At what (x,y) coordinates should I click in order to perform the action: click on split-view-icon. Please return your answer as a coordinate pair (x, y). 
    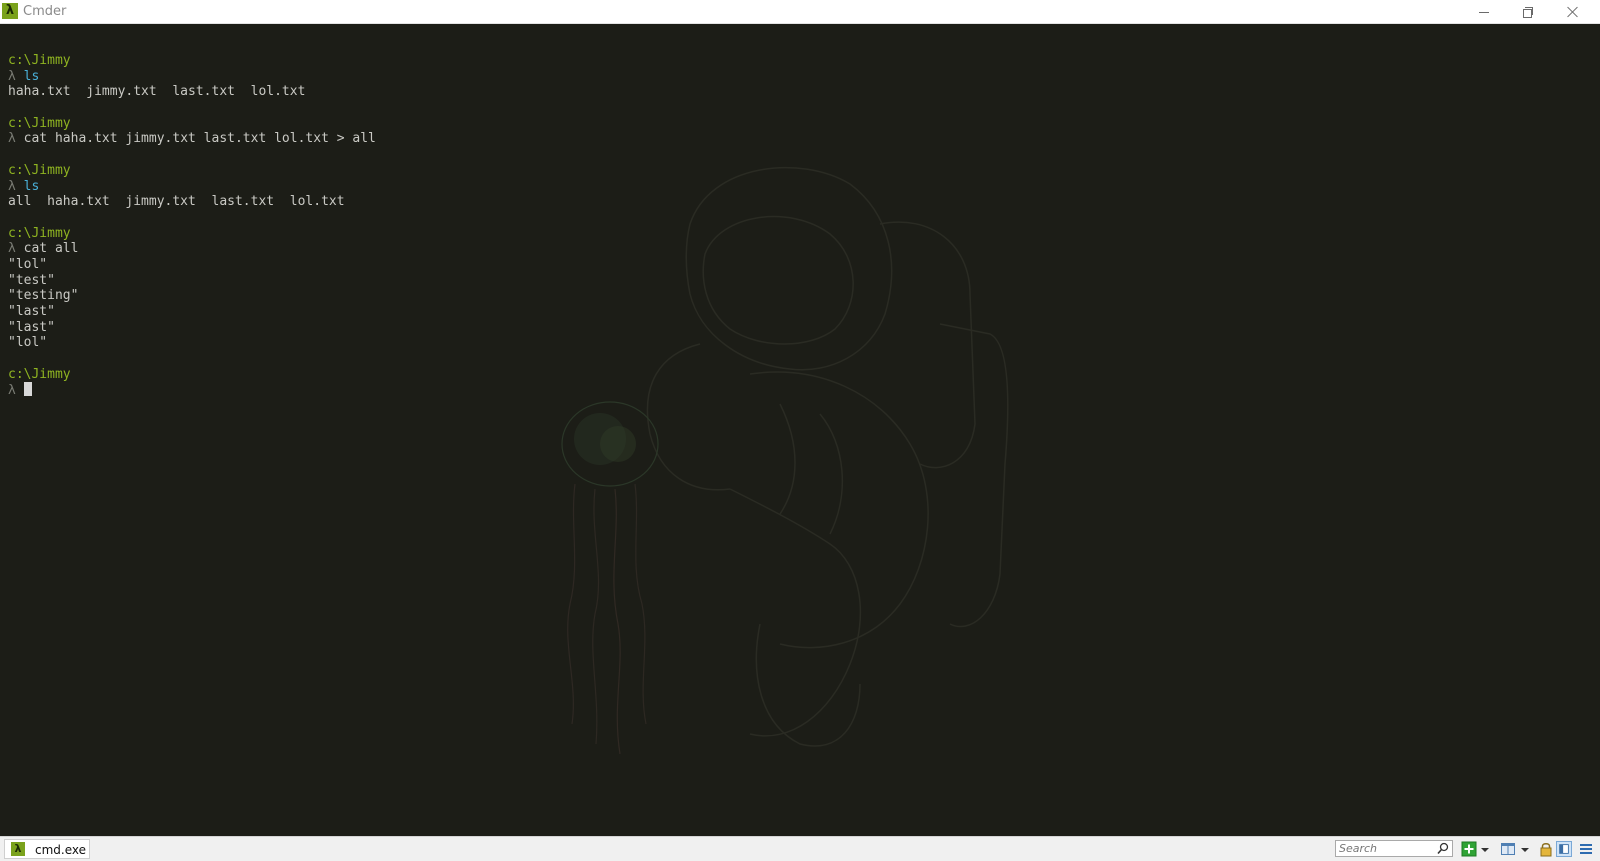
    Looking at the image, I should click on (1508, 849).